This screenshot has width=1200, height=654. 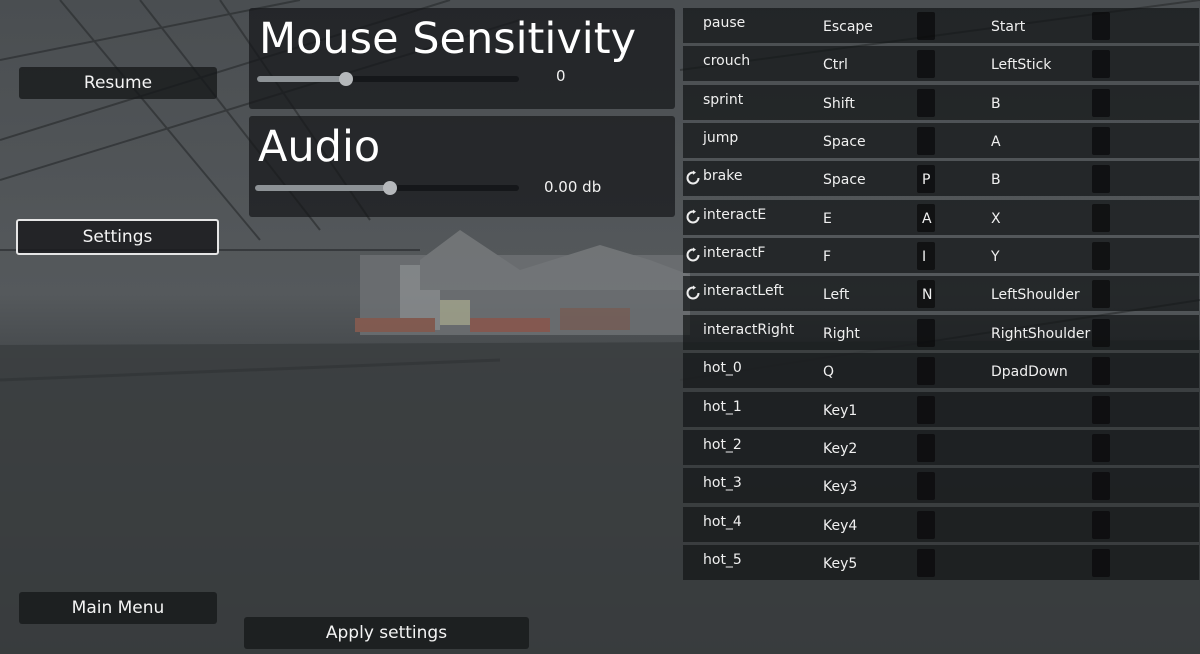 I want to click on gamepad-binding: DpadDown, so click(x=1029, y=372).